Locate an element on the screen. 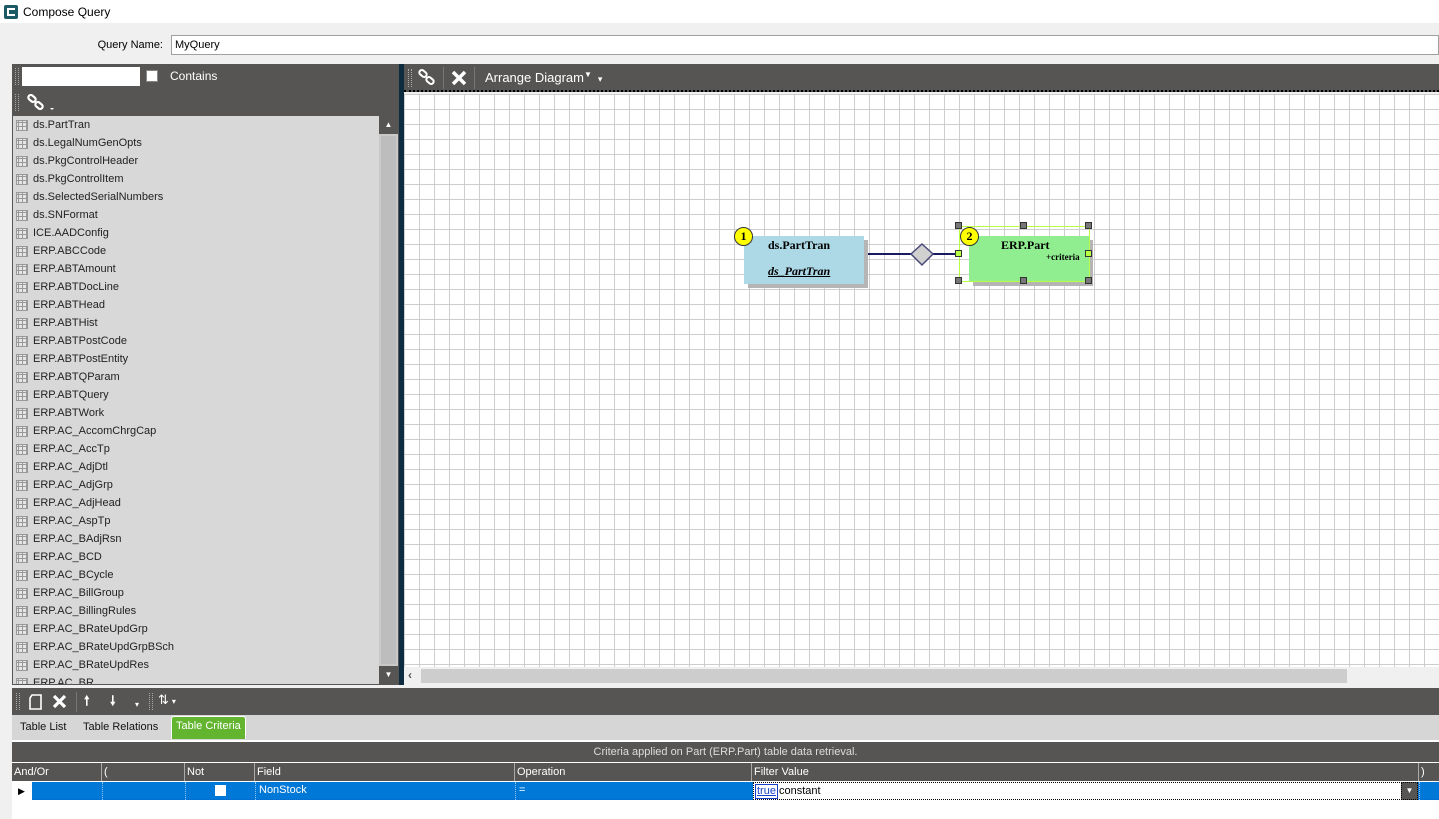 The image size is (1439, 819). column-header-open-paren: ( is located at coordinates (143, 772).